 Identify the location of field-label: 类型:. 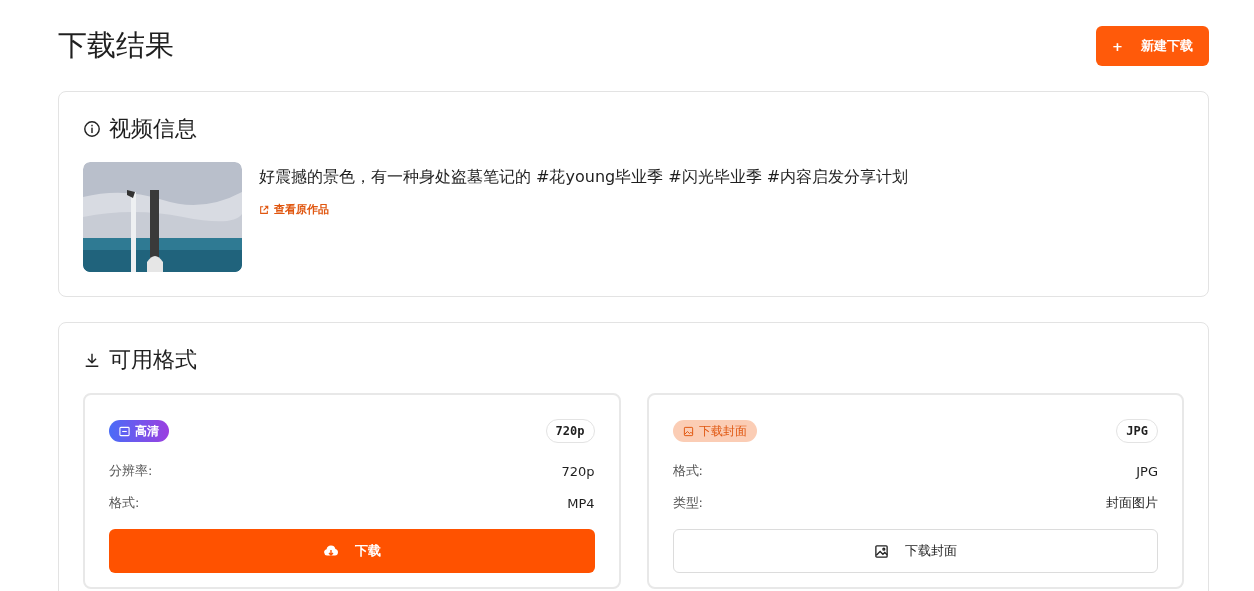
(687, 503).